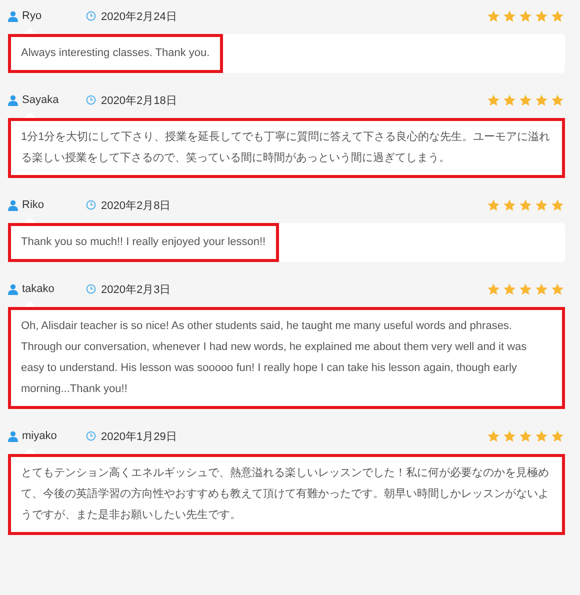 The image size is (580, 595). Describe the element at coordinates (32, 16) in the screenshot. I see `reviewer-name: Ryo` at that location.